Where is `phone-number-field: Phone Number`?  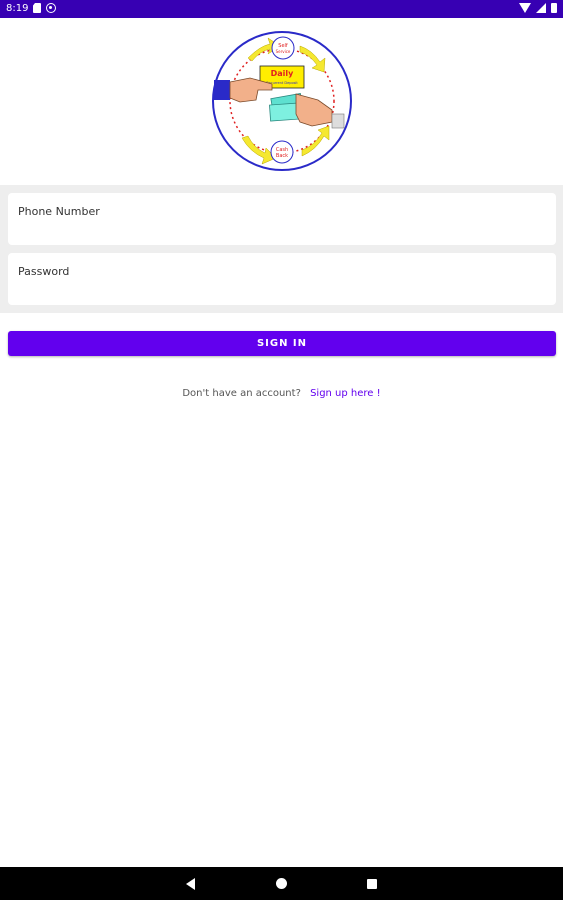
phone-number-field: Phone Number is located at coordinates (282, 219).